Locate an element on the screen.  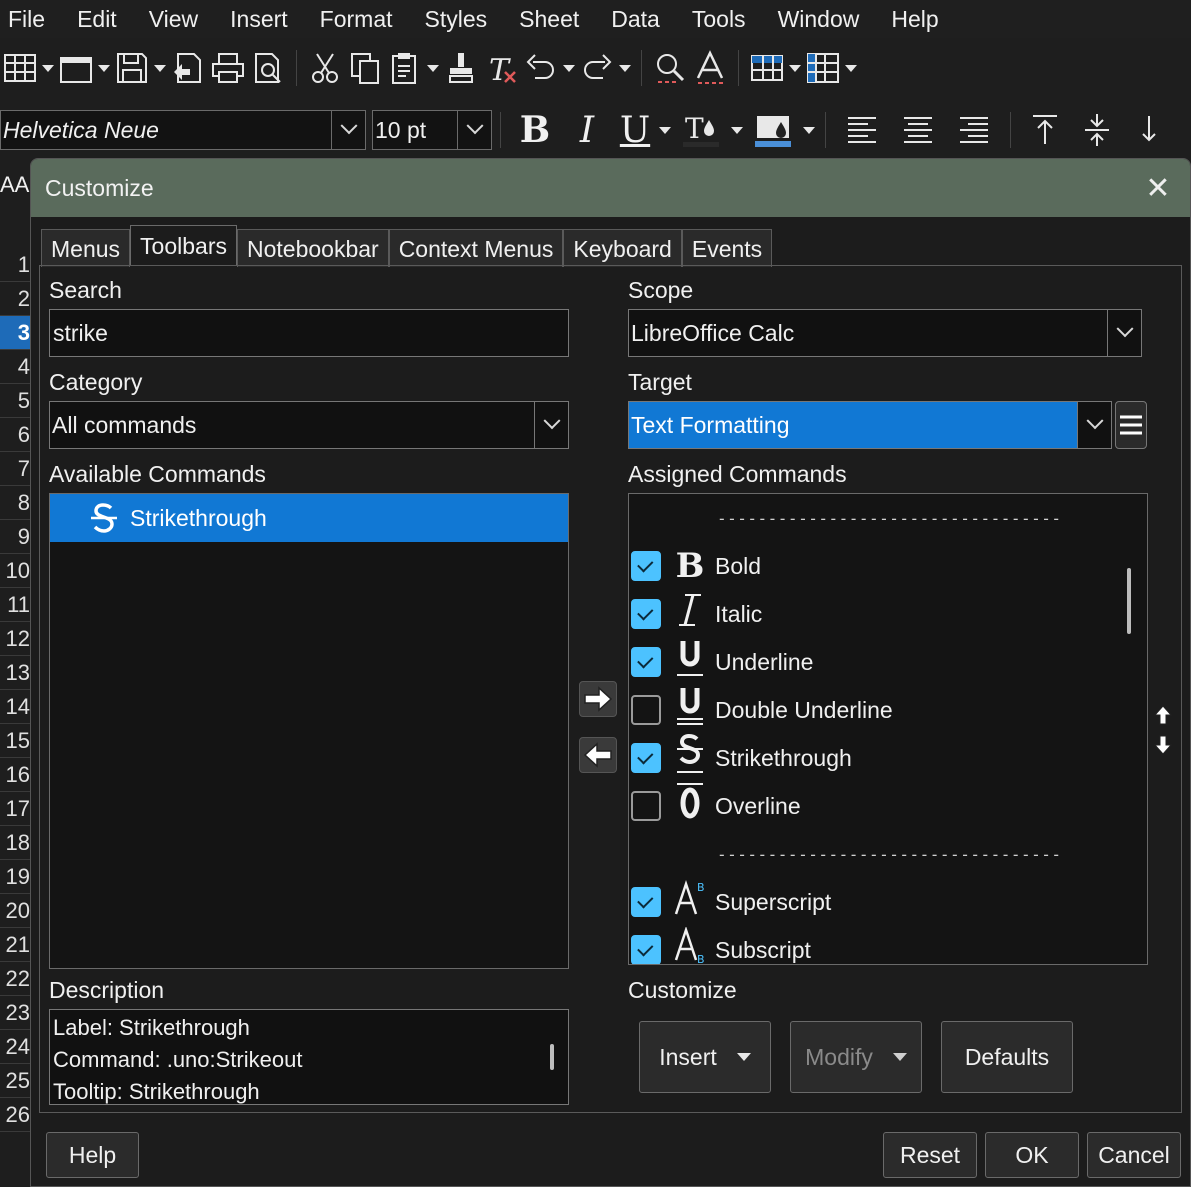
search-input: strike is located at coordinates (309, 333).